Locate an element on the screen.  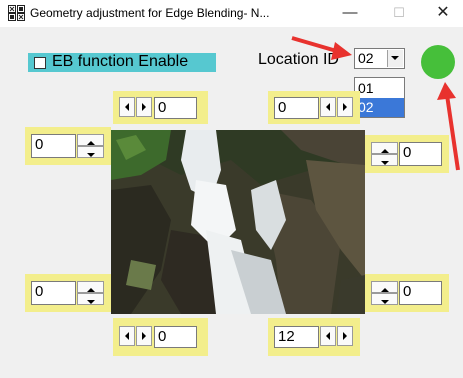
red-arrow-line-top is located at coordinates (316, 45).